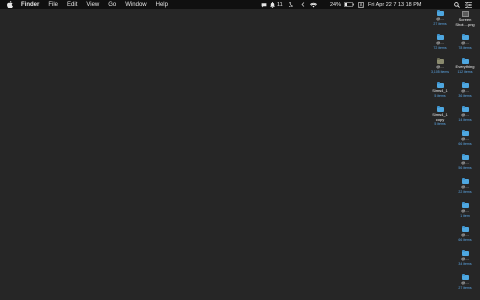 Image resolution: width=480 pixels, height=300 pixels. I want to click on chevron-icon, so click(303, 4).